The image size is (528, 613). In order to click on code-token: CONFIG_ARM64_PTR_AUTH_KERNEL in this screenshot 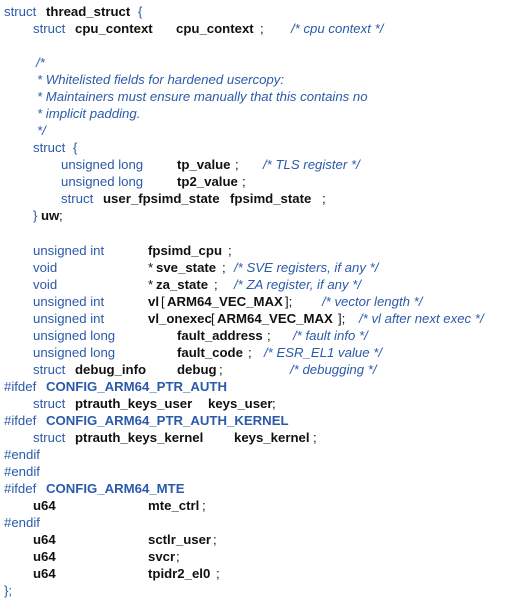, I will do `click(167, 420)`.